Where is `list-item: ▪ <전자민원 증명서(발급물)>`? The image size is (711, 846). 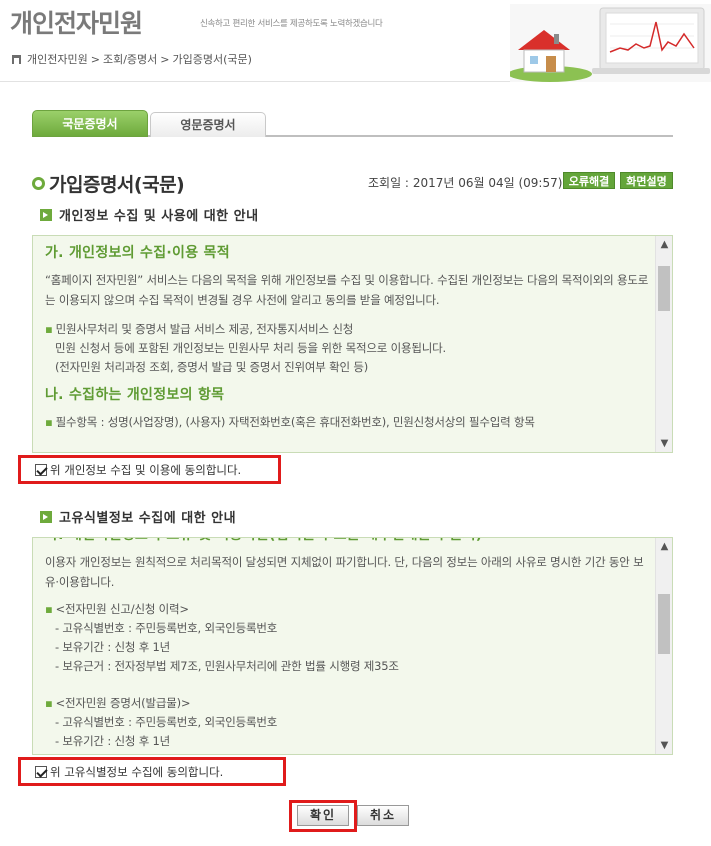
list-item: ▪ <전자민원 증명서(발급물)> is located at coordinates (118, 703).